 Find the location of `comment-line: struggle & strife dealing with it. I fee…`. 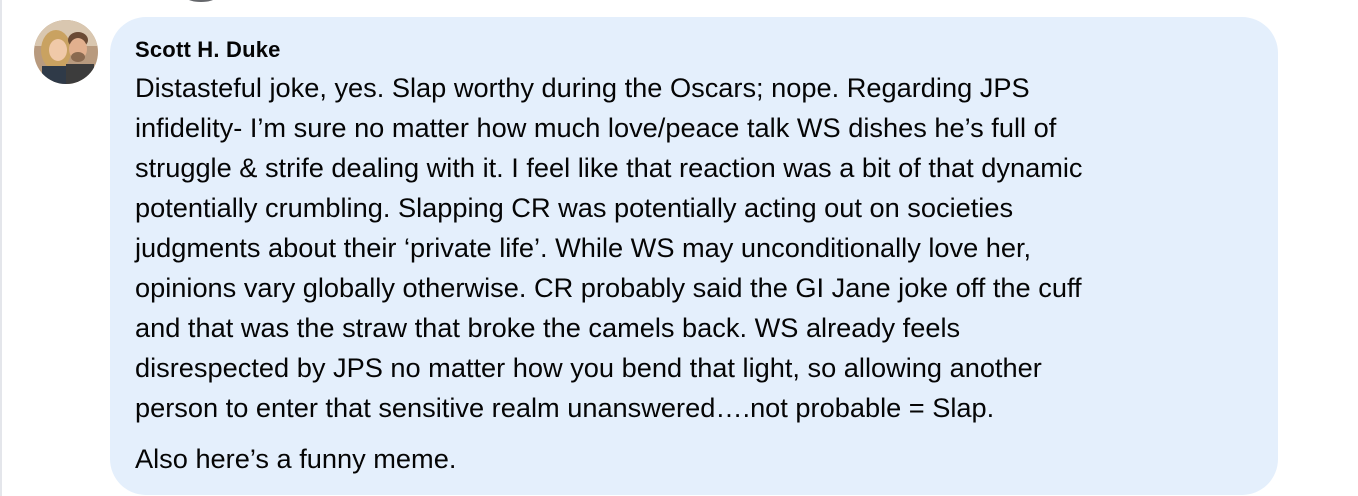

comment-line: struggle & strife dealing with it. I fee… is located at coordinates (609, 167).